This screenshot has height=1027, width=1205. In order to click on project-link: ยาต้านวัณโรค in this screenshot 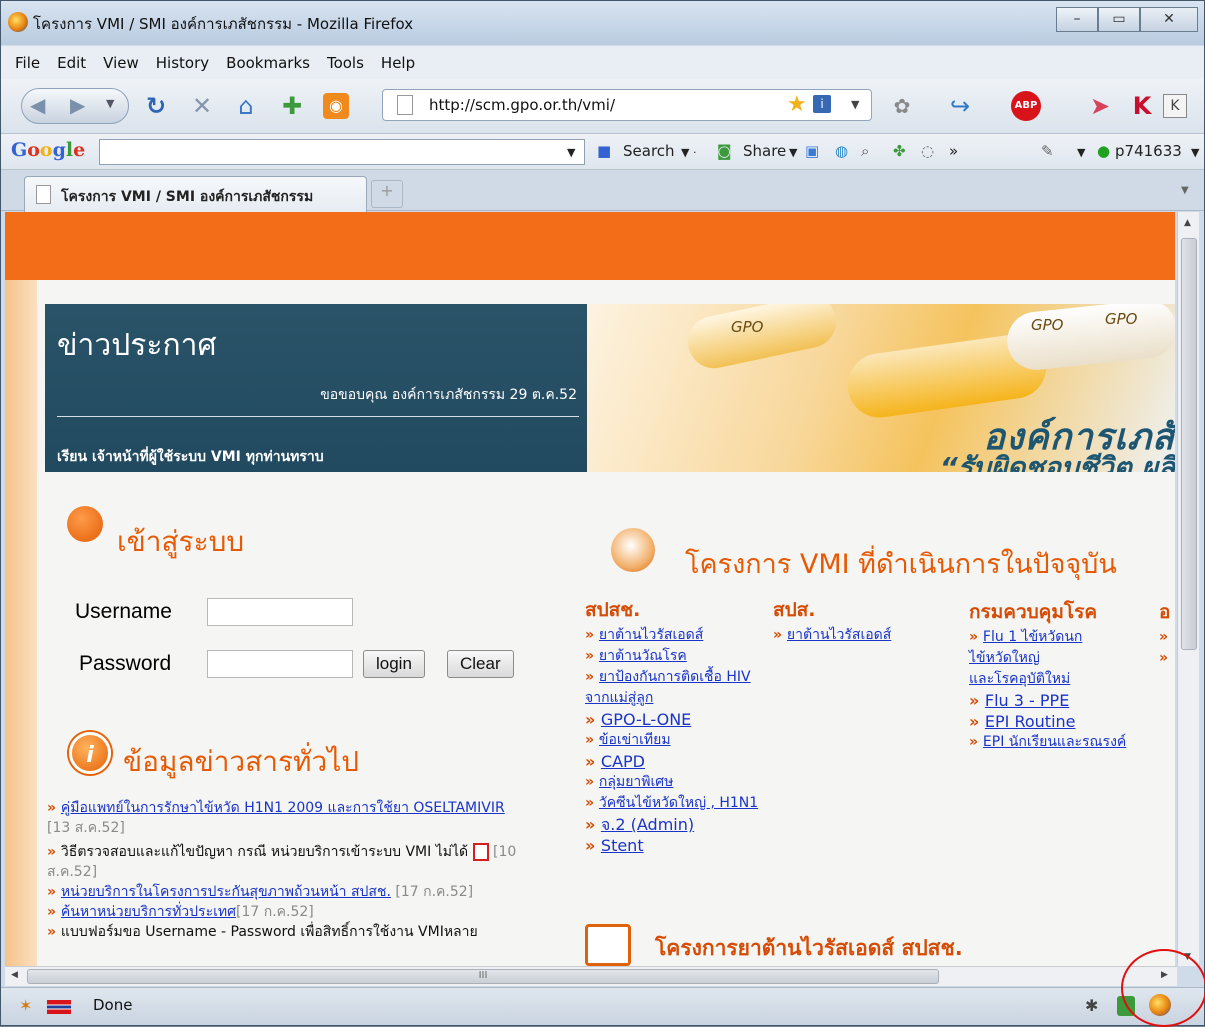, I will do `click(643, 656)`.